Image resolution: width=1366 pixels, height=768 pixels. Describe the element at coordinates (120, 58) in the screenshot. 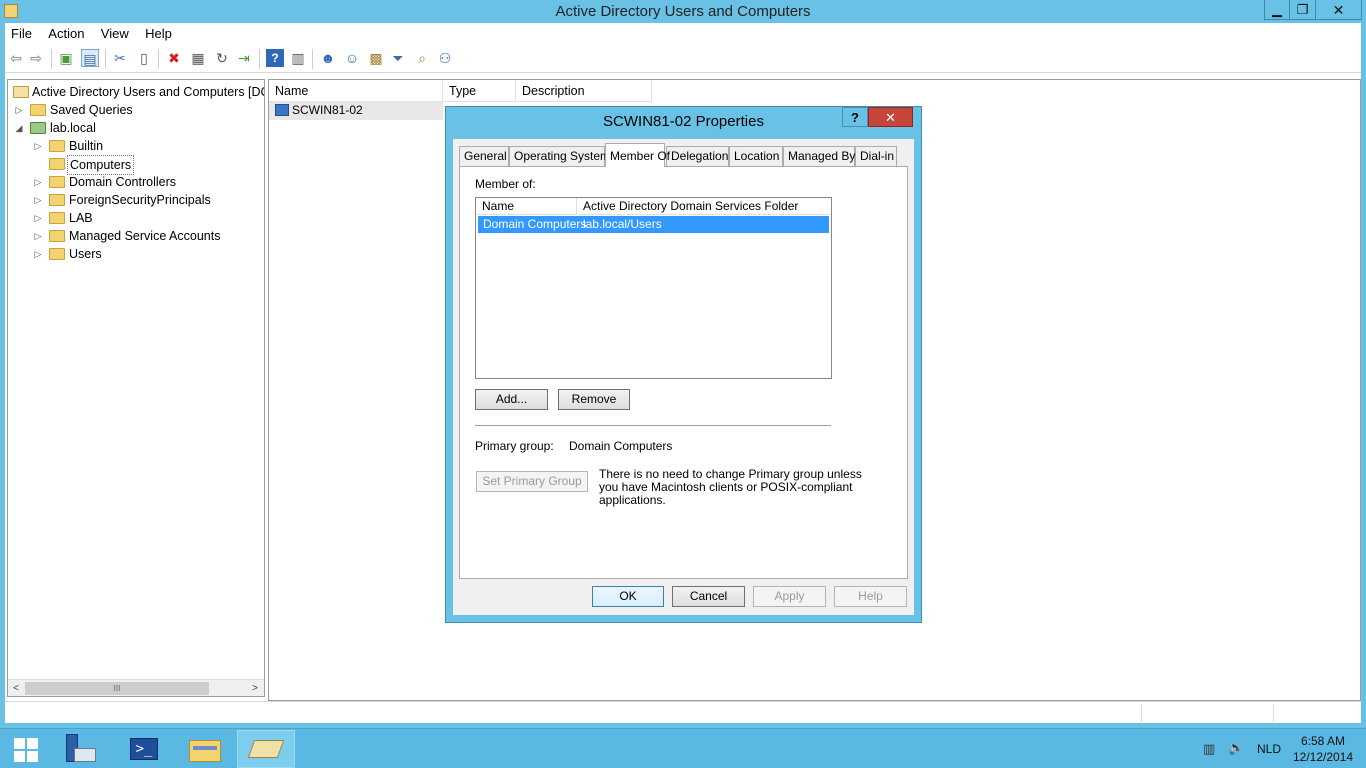

I see `cut-icon: ✂` at that location.